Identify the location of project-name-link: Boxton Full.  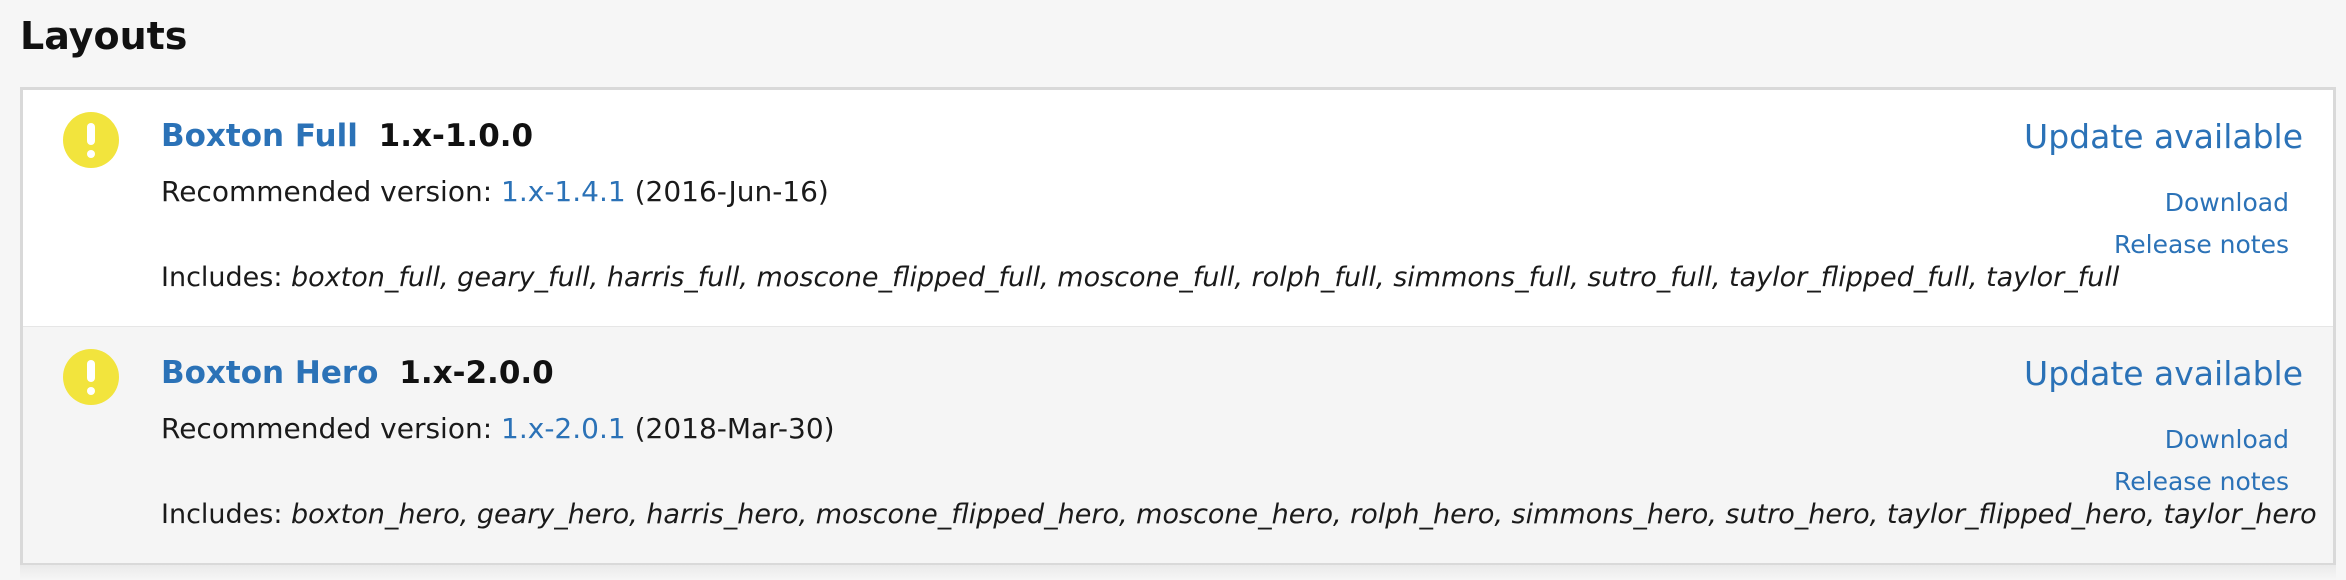
(259, 136).